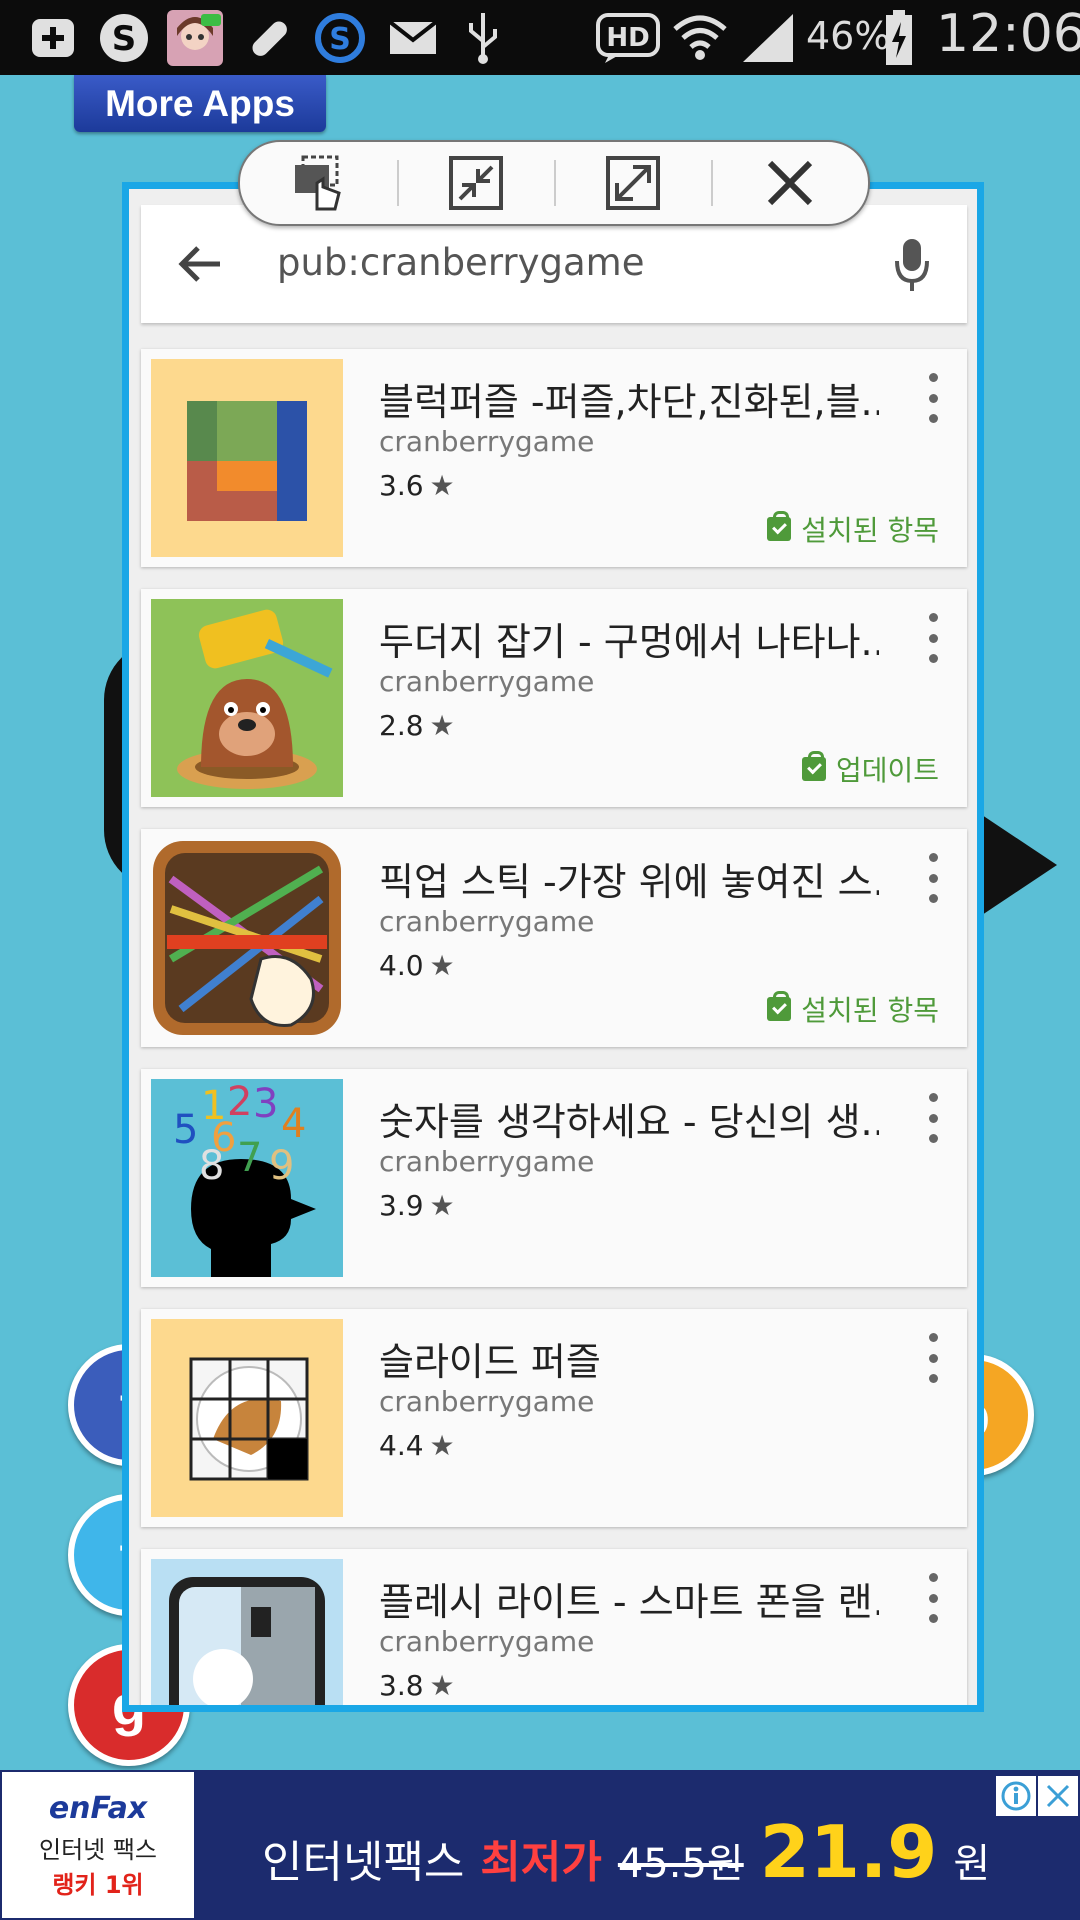 The height and width of the screenshot is (1920, 1080). Describe the element at coordinates (247, 1632) in the screenshot. I see `flashlight-icon` at that location.